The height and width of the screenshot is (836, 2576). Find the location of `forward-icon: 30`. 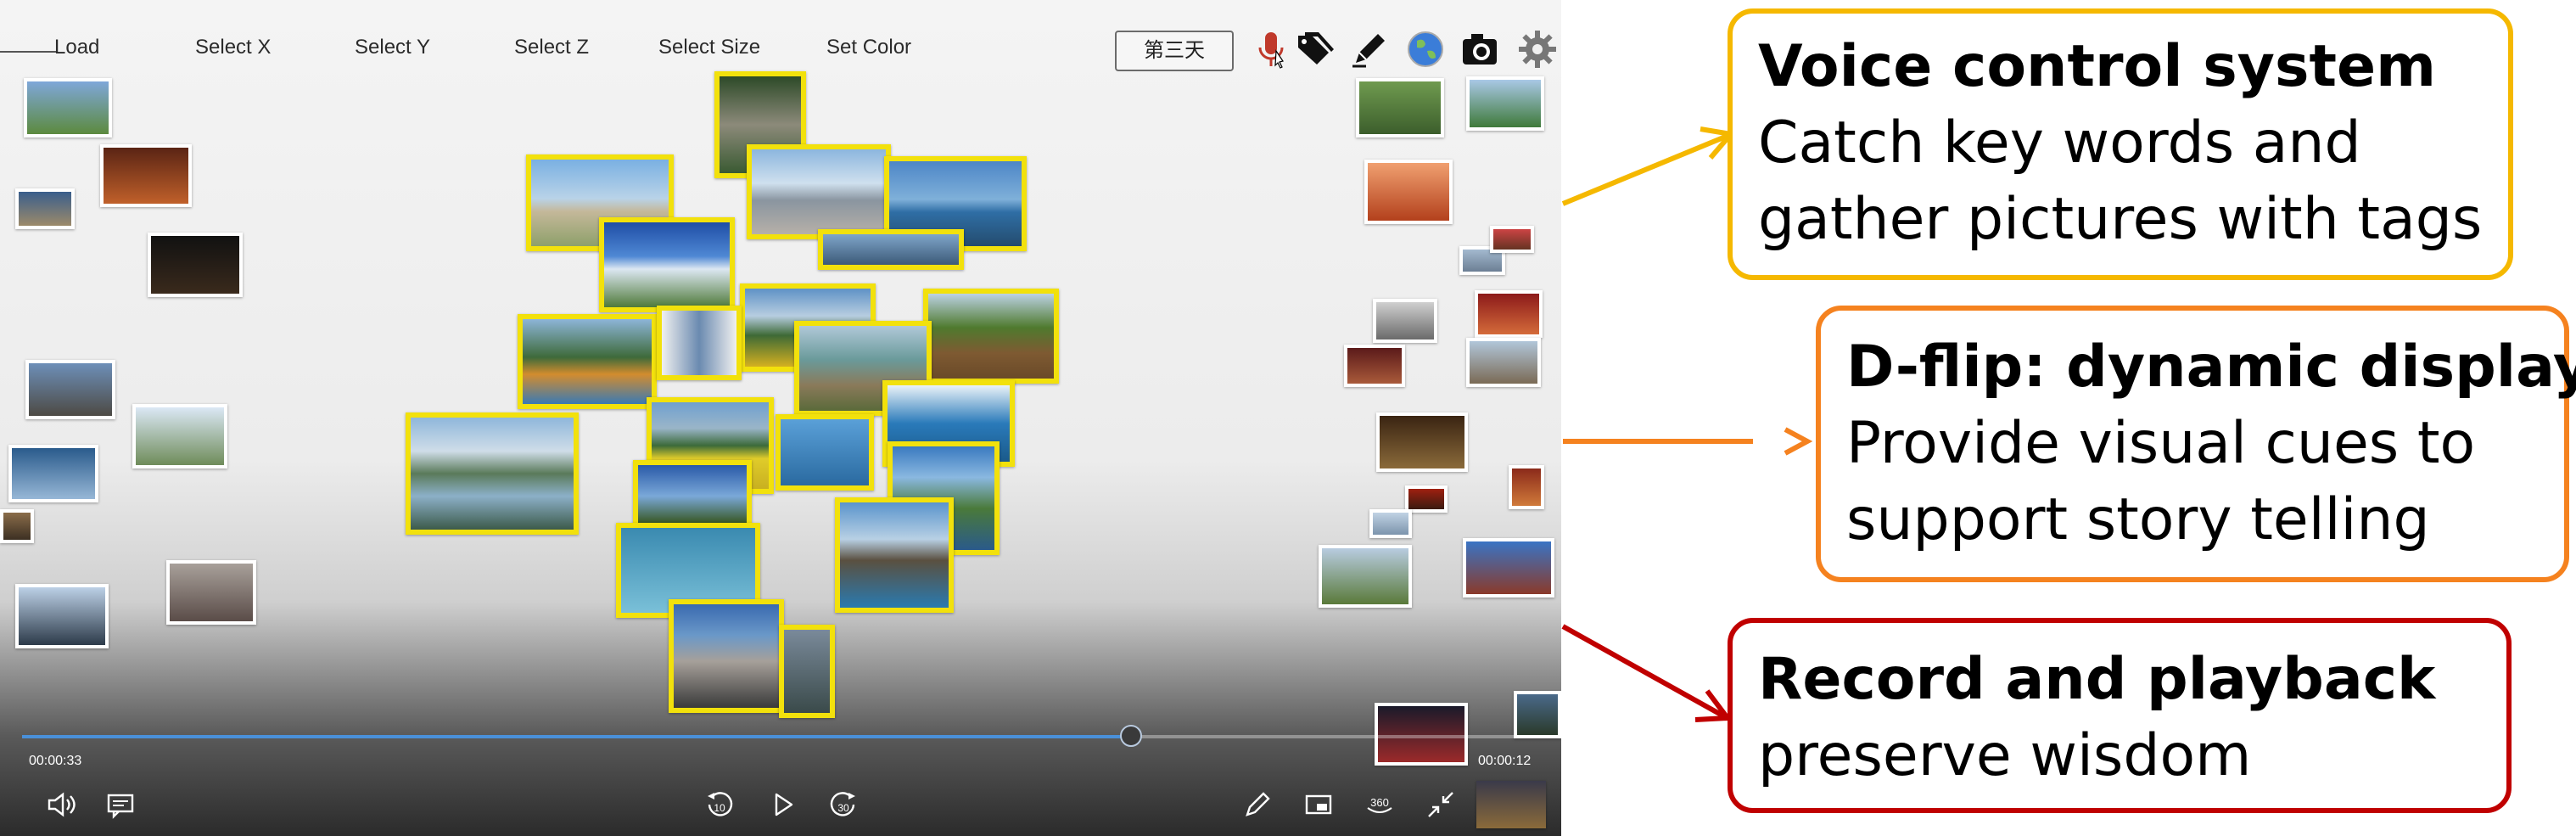

forward-icon: 30 is located at coordinates (843, 805).